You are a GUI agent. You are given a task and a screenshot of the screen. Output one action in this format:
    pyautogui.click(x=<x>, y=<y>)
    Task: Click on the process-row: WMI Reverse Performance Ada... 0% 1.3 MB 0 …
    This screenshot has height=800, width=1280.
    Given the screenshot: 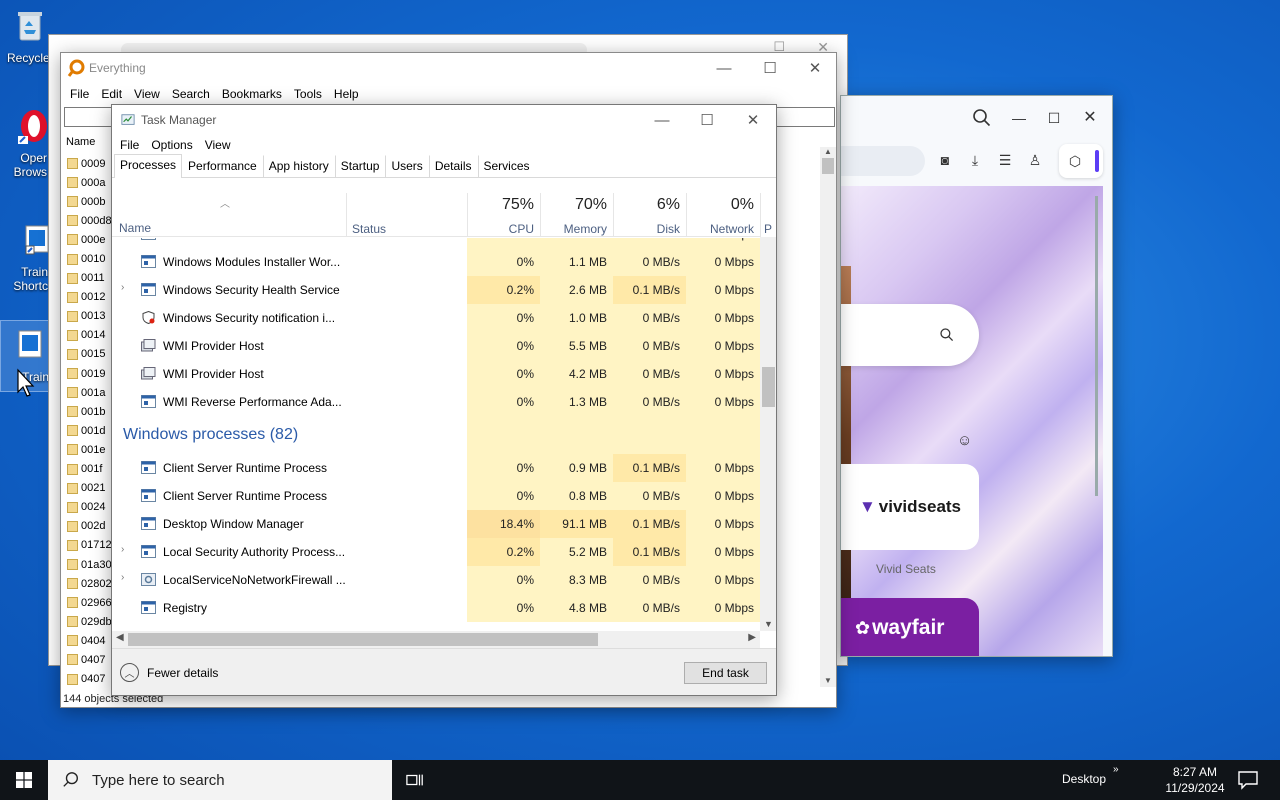 What is the action you would take?
    pyautogui.click(x=436, y=402)
    